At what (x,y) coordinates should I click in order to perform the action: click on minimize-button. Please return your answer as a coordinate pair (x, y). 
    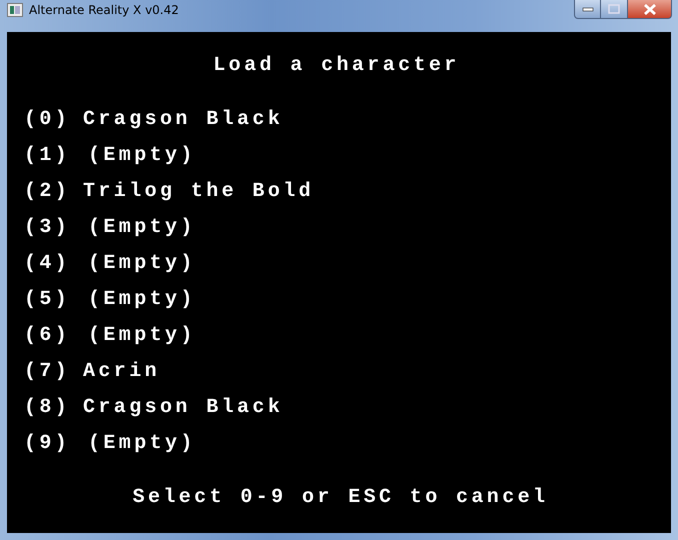
    Looking at the image, I should click on (587, 9).